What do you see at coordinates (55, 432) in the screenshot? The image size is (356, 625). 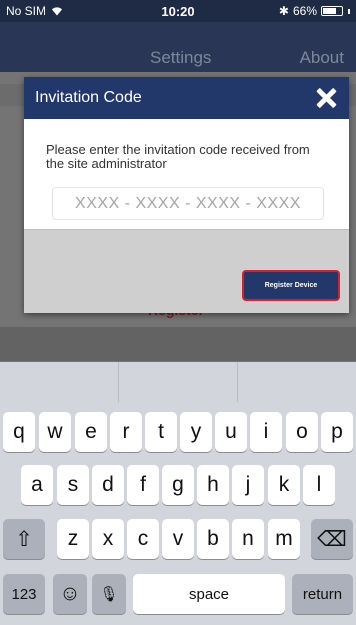 I see `key-w: w` at bounding box center [55, 432].